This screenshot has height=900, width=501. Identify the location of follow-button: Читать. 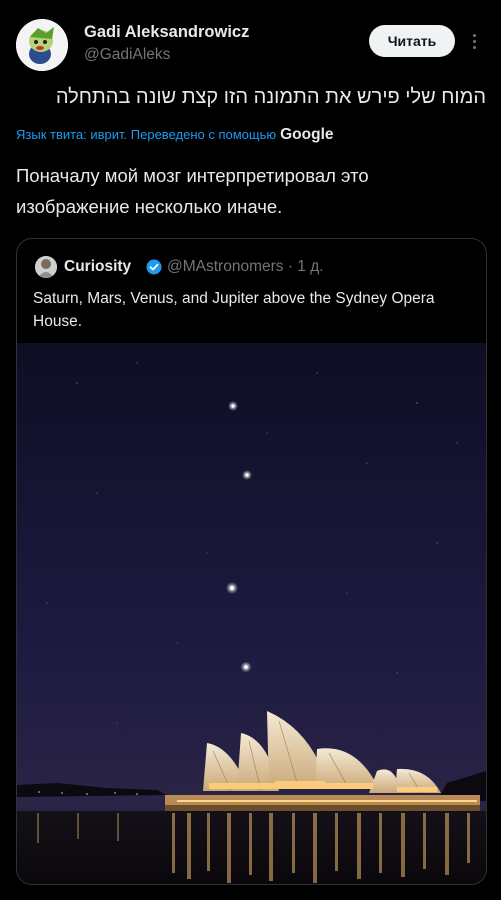
(412, 41).